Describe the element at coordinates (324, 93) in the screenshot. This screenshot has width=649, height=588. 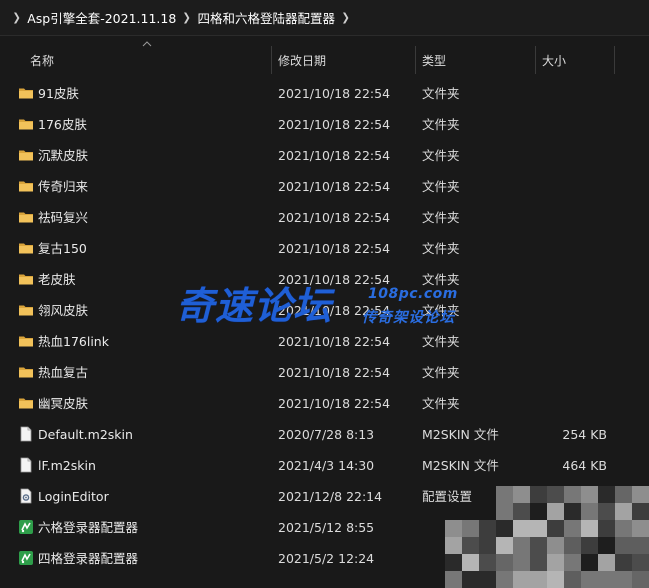
I see `file-list-row: 91皮肤 2021/10/18 22:54 文件夹` at that location.